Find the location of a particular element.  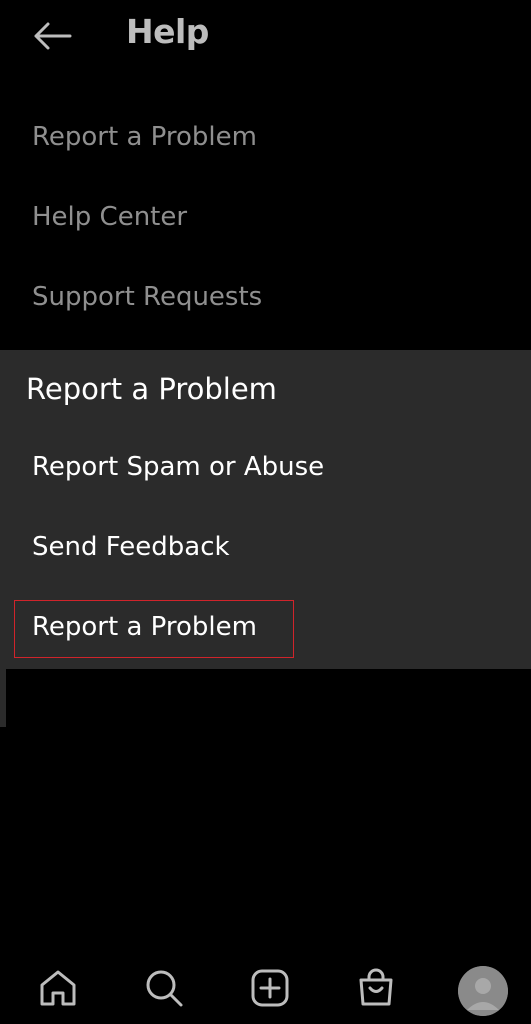

dialog-title: Report a Problem is located at coordinates (151, 389).